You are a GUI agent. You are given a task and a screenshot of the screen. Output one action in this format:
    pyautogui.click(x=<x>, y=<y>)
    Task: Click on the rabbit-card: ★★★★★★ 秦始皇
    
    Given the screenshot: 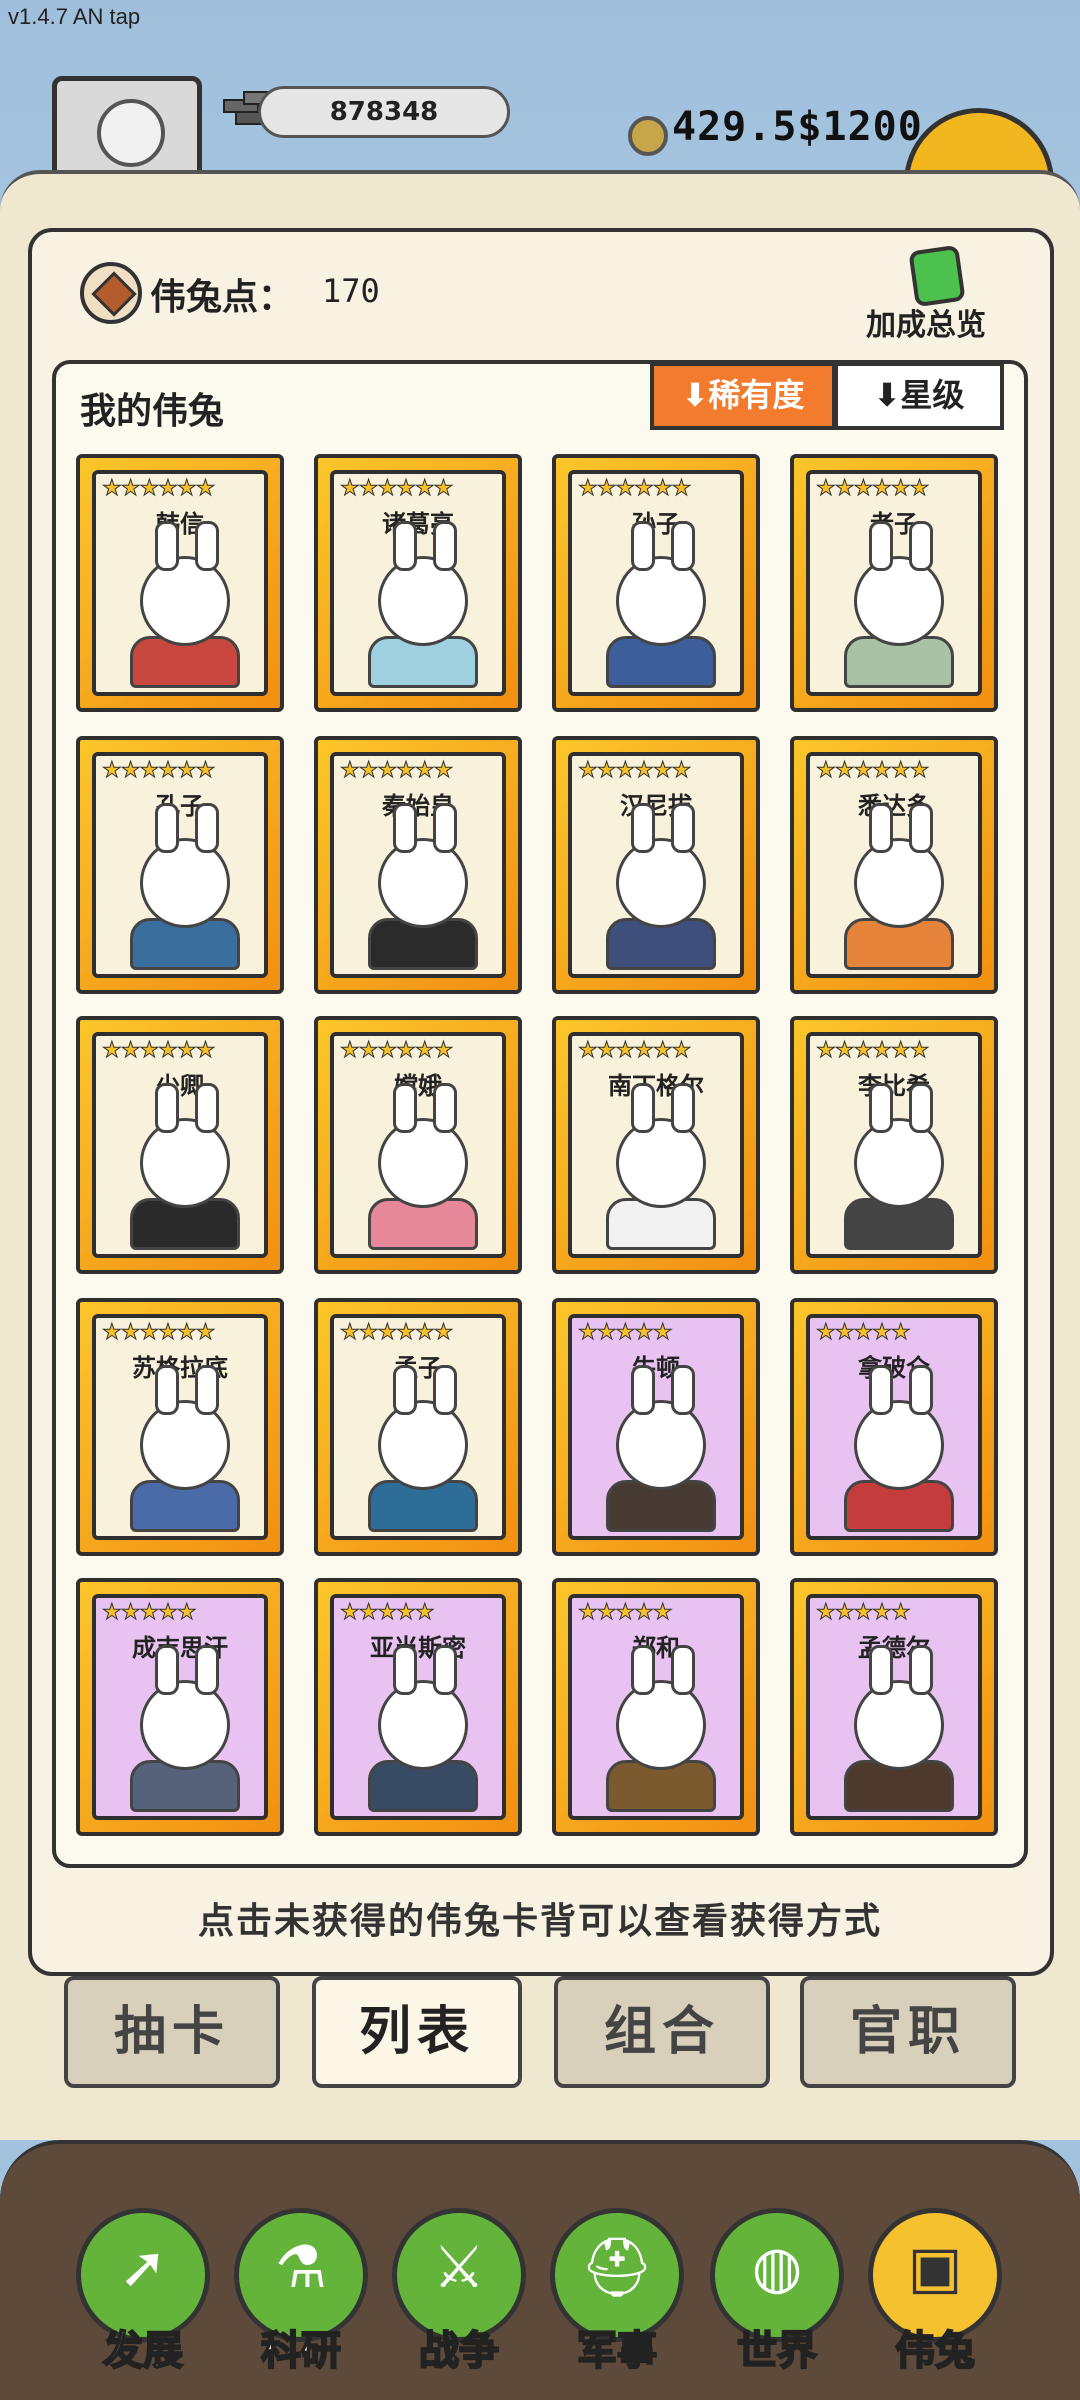 What is the action you would take?
    pyautogui.click(x=418, y=865)
    